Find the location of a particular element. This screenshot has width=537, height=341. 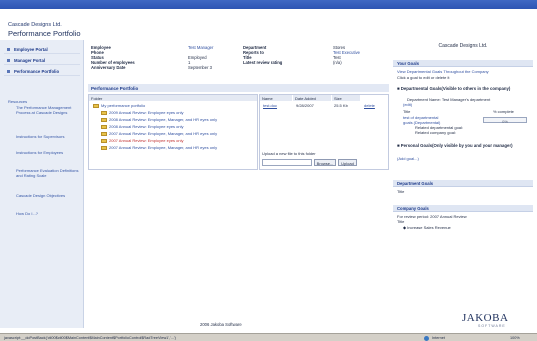

review-period-text: For review period: 2007 Annual Review is located at coordinates (432, 216).